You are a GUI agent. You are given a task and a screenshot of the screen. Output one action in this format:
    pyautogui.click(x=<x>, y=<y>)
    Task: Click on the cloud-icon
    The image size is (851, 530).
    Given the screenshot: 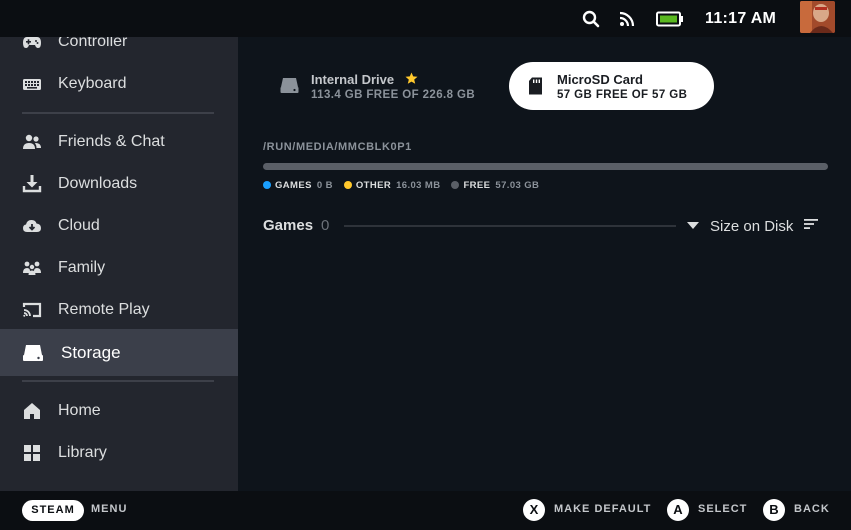 What is the action you would take?
    pyautogui.click(x=32, y=226)
    